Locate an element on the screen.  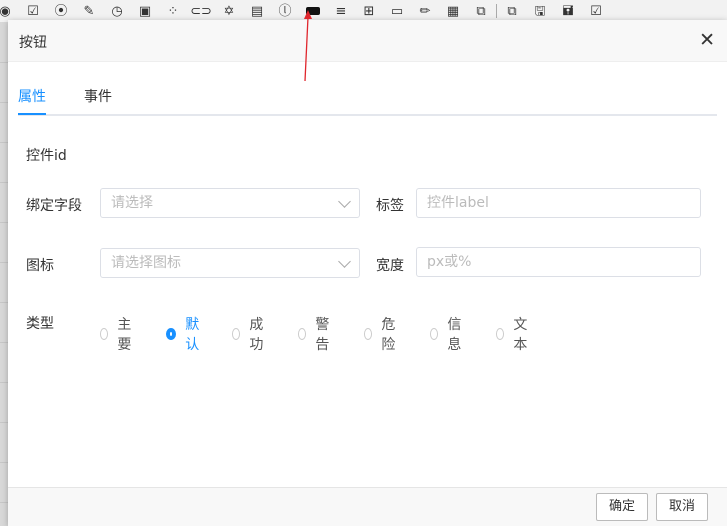
type-label: 类型 is located at coordinates (40, 324).